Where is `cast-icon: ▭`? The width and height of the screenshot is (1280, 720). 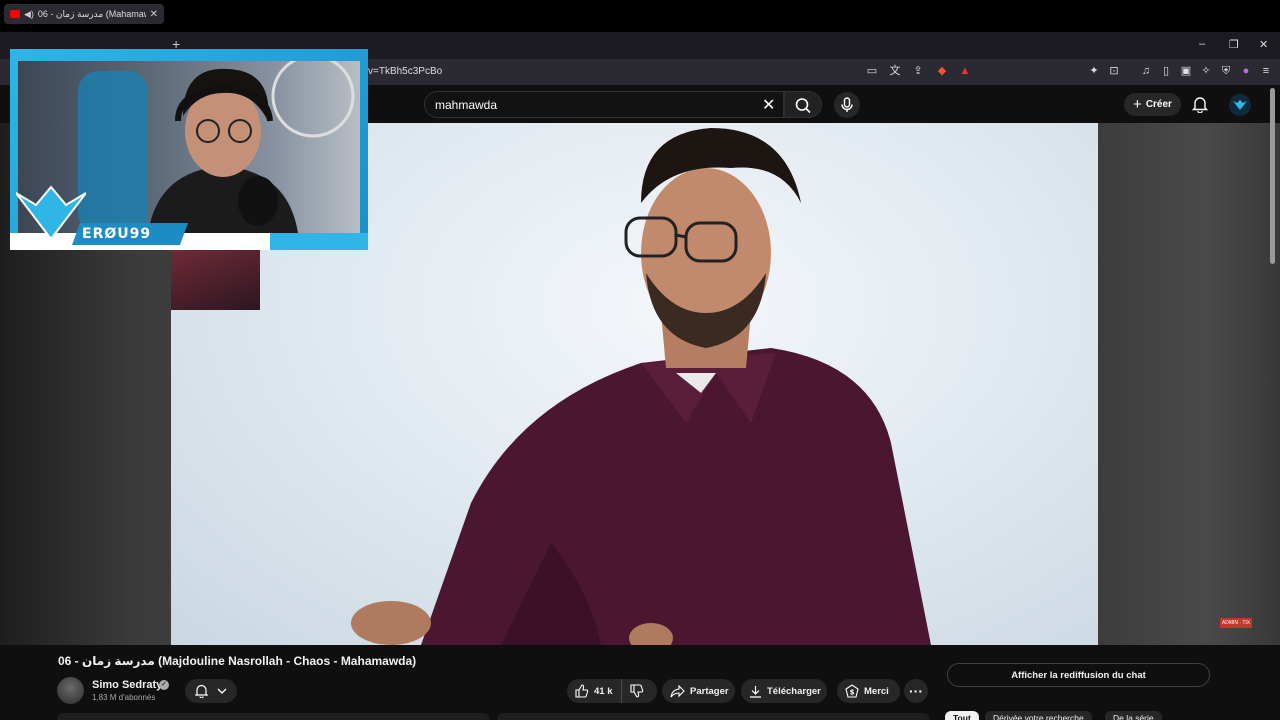 cast-icon: ▭ is located at coordinates (872, 71).